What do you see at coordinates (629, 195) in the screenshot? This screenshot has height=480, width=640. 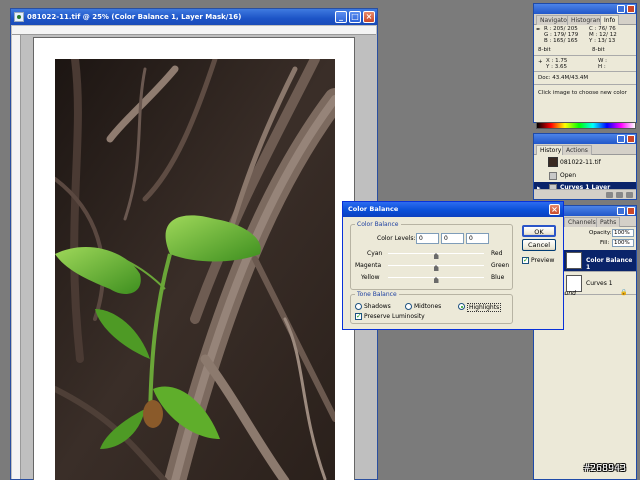 I see `trash-icon` at bounding box center [629, 195].